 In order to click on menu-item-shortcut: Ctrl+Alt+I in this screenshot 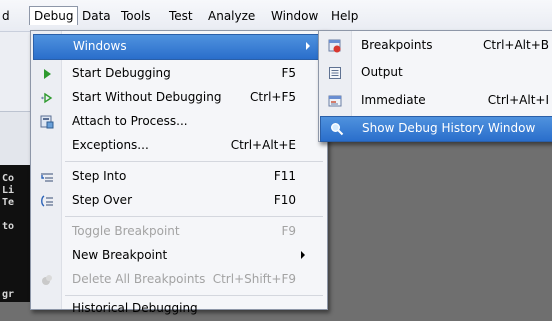, I will do `click(518, 100)`.